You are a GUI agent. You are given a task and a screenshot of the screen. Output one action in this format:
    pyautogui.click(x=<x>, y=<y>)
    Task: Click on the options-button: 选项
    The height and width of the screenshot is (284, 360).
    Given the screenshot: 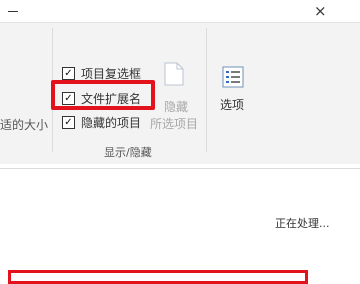 What is the action you would take?
    pyautogui.click(x=234, y=90)
    